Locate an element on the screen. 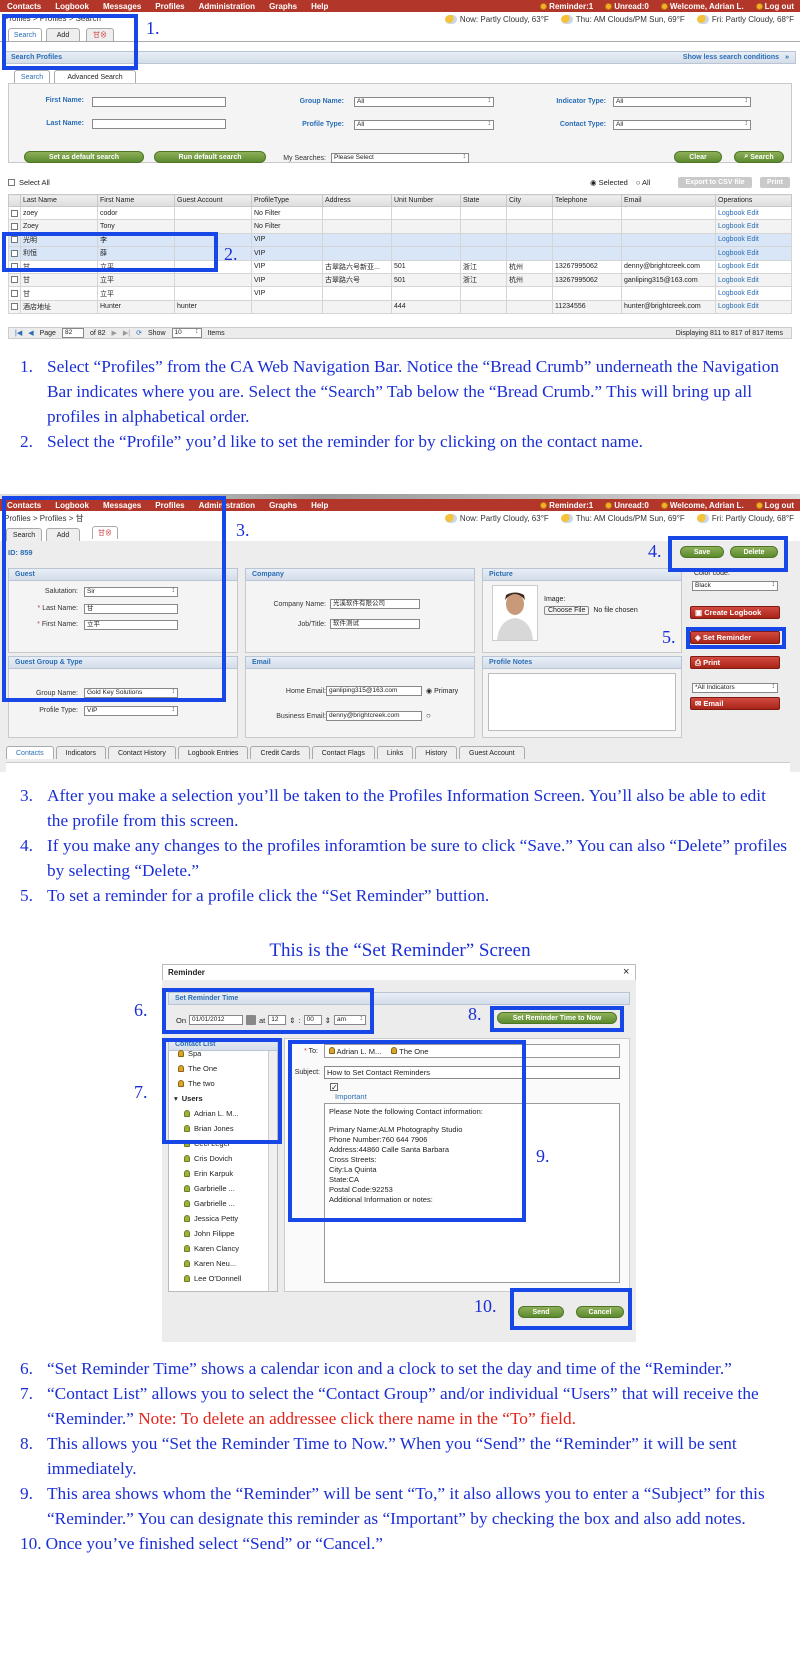 Image resolution: width=800 pixels, height=1666 pixels. col-unit-number: Unit Number is located at coordinates (426, 200).